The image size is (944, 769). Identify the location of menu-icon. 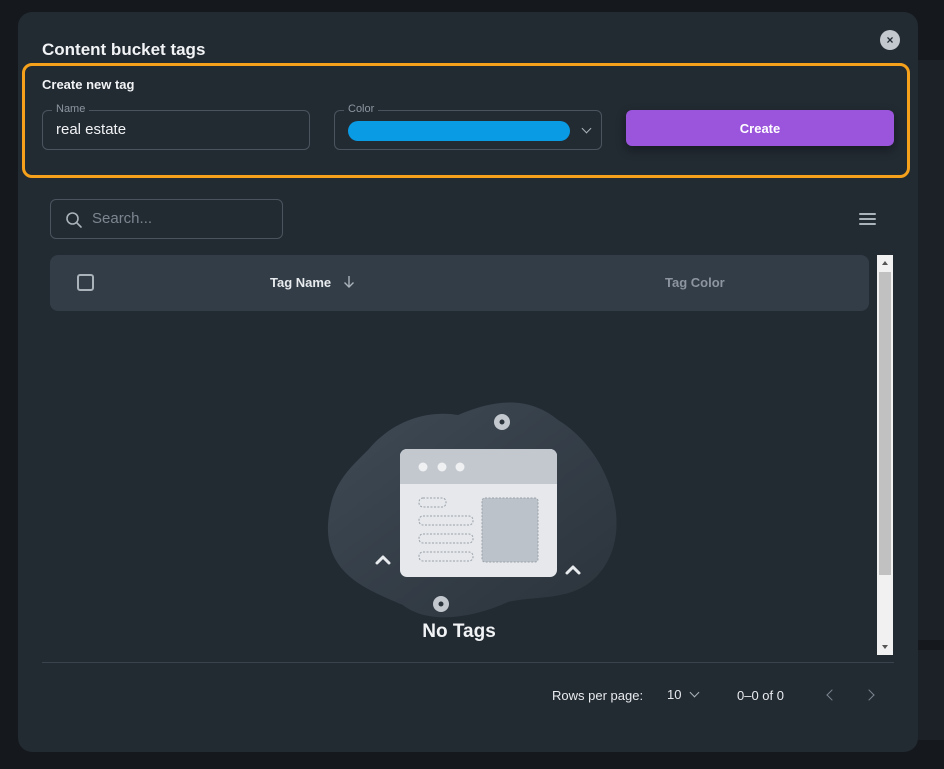
(867, 219).